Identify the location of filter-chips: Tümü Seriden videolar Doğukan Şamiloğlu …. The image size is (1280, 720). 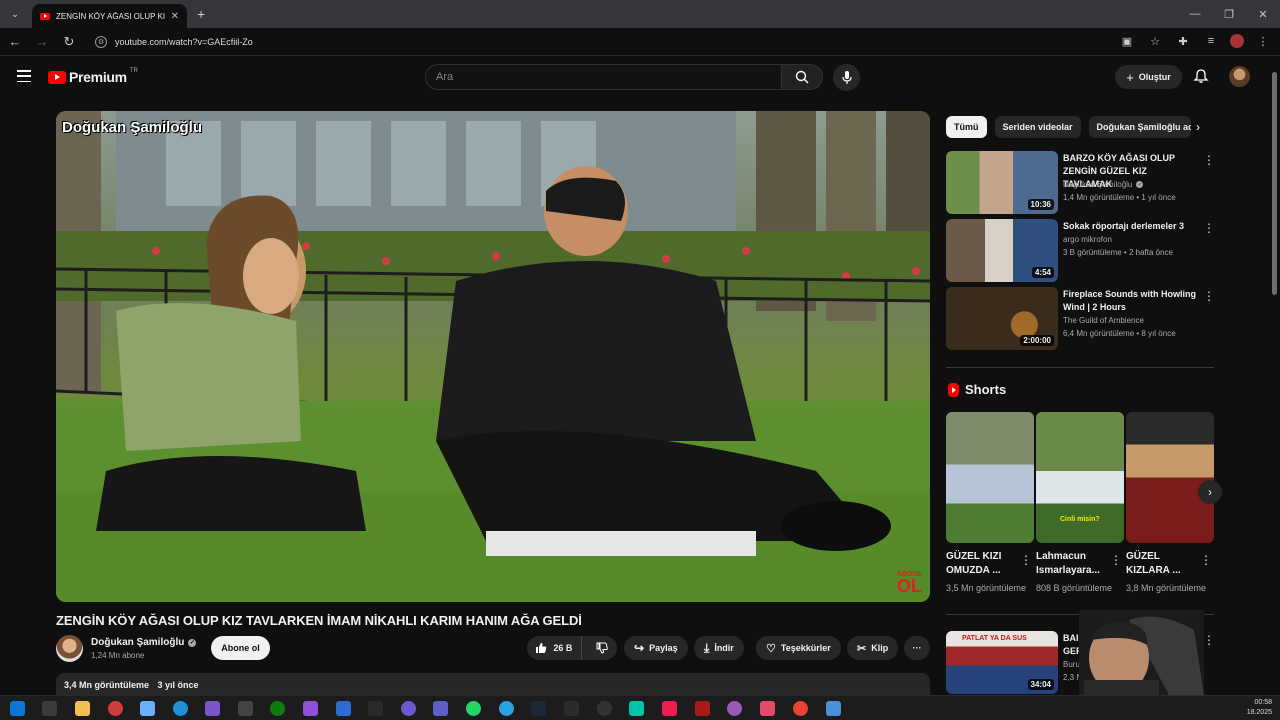
(1068, 127).